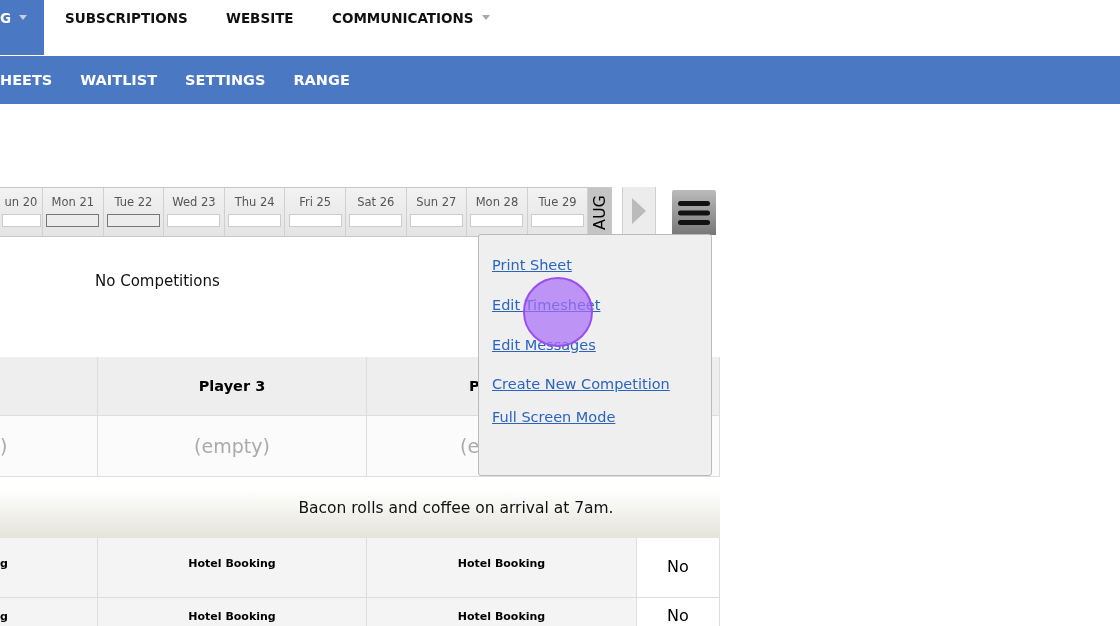 Image resolution: width=1120 pixels, height=626 pixels. Describe the element at coordinates (21, 202) in the screenshot. I see `day-label: un 20` at that location.